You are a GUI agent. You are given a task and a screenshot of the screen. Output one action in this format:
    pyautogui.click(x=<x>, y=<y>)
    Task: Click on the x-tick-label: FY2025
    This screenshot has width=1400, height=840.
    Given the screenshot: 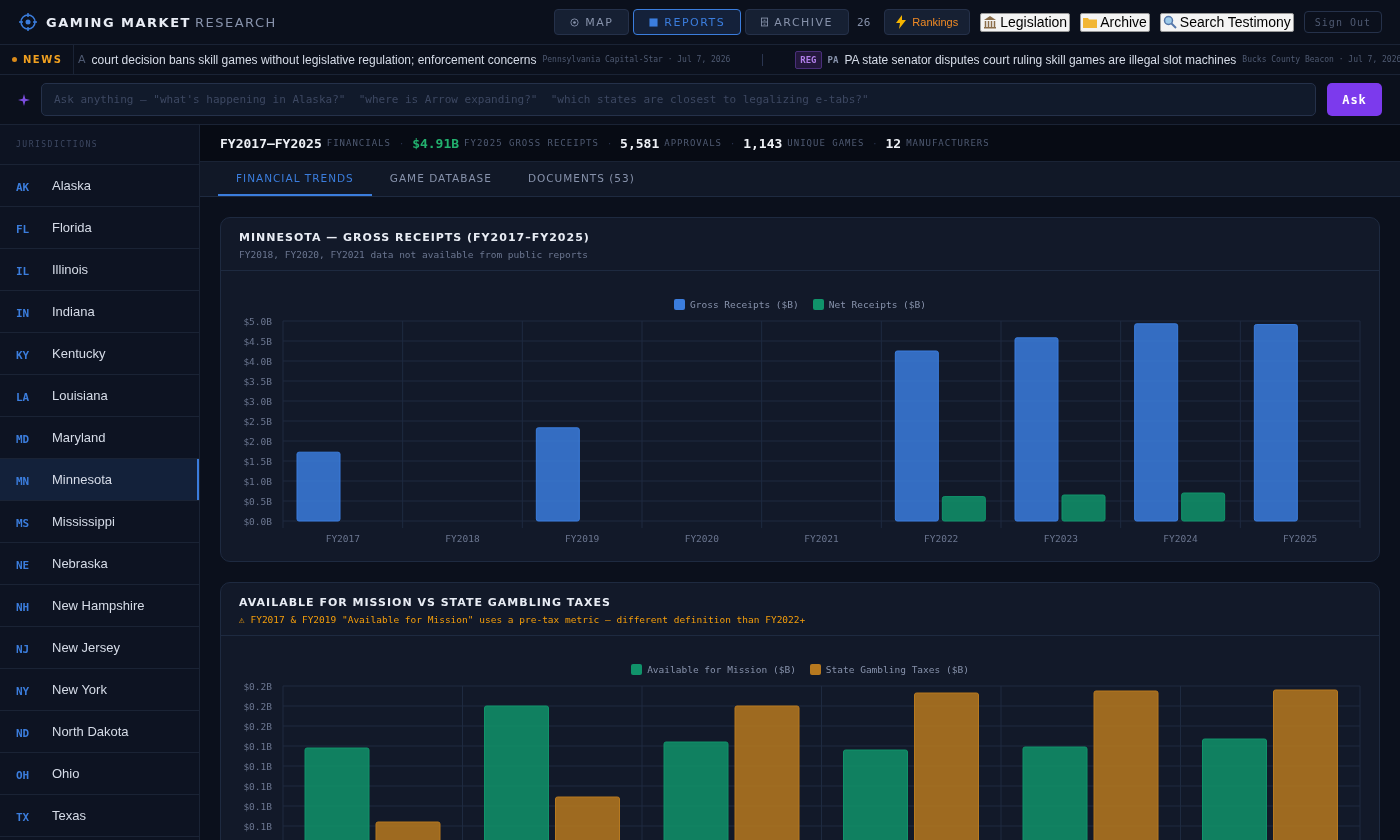 What is the action you would take?
    pyautogui.click(x=1300, y=538)
    